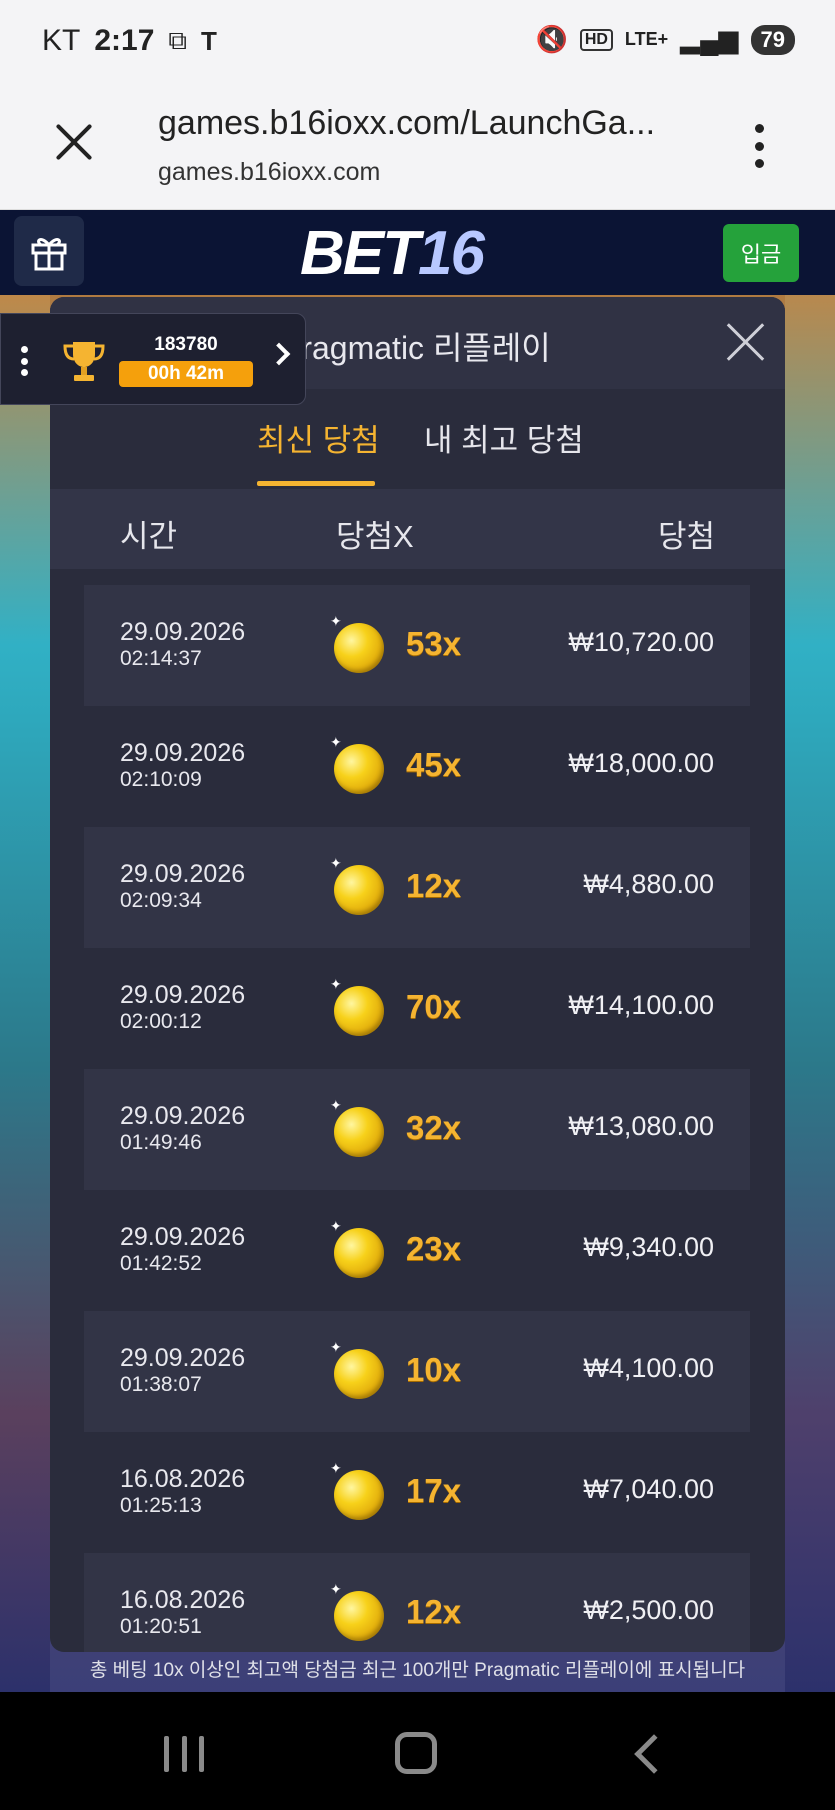 The height and width of the screenshot is (1810, 835). What do you see at coordinates (434, 1611) in the screenshot?
I see `row-multiplier: 12x` at bounding box center [434, 1611].